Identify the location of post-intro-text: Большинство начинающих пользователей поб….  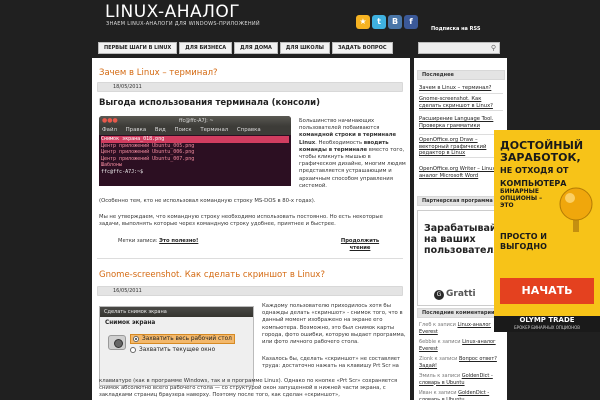
(354, 154).